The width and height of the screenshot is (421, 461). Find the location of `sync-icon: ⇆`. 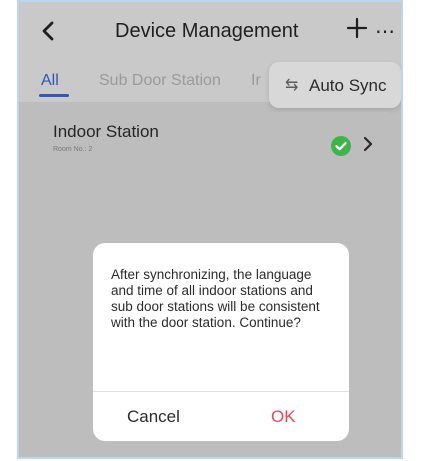

sync-icon: ⇆ is located at coordinates (292, 85).